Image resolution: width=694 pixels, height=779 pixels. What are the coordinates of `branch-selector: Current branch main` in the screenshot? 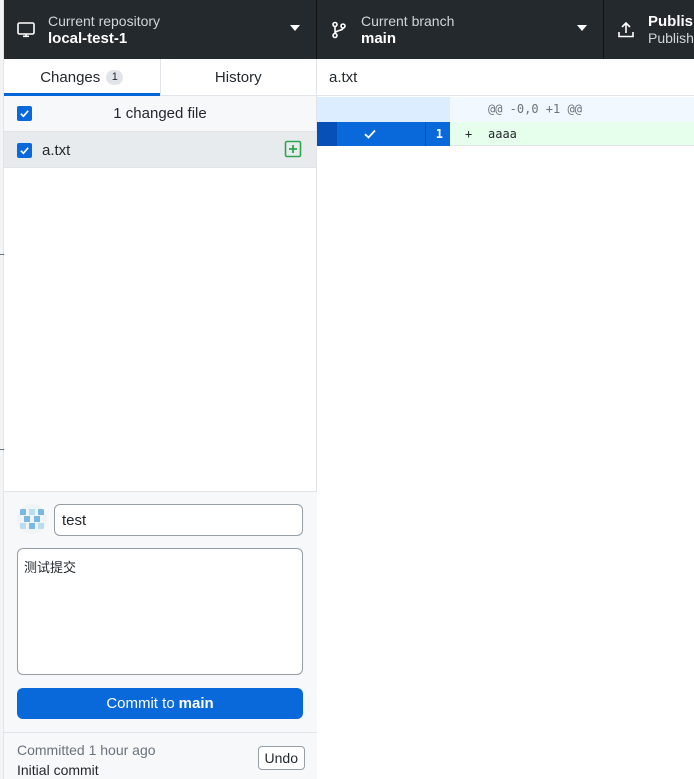 It's located at (460, 29).